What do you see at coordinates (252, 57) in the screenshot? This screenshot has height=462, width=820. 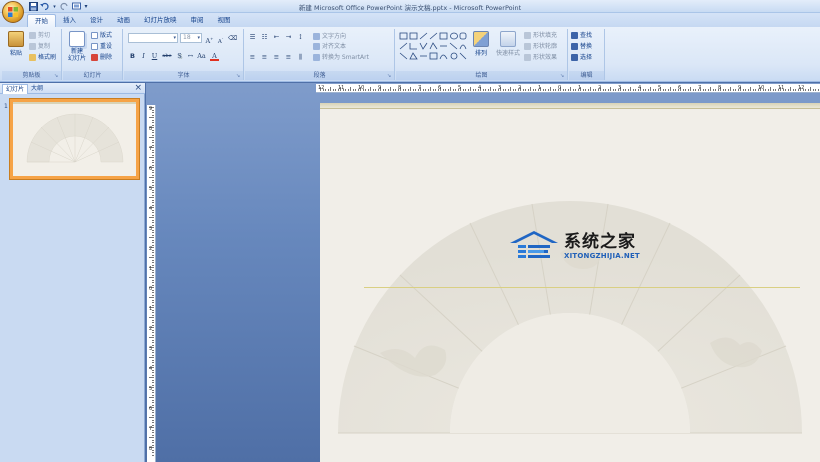 I see `align-left-icon: ≡` at bounding box center [252, 57].